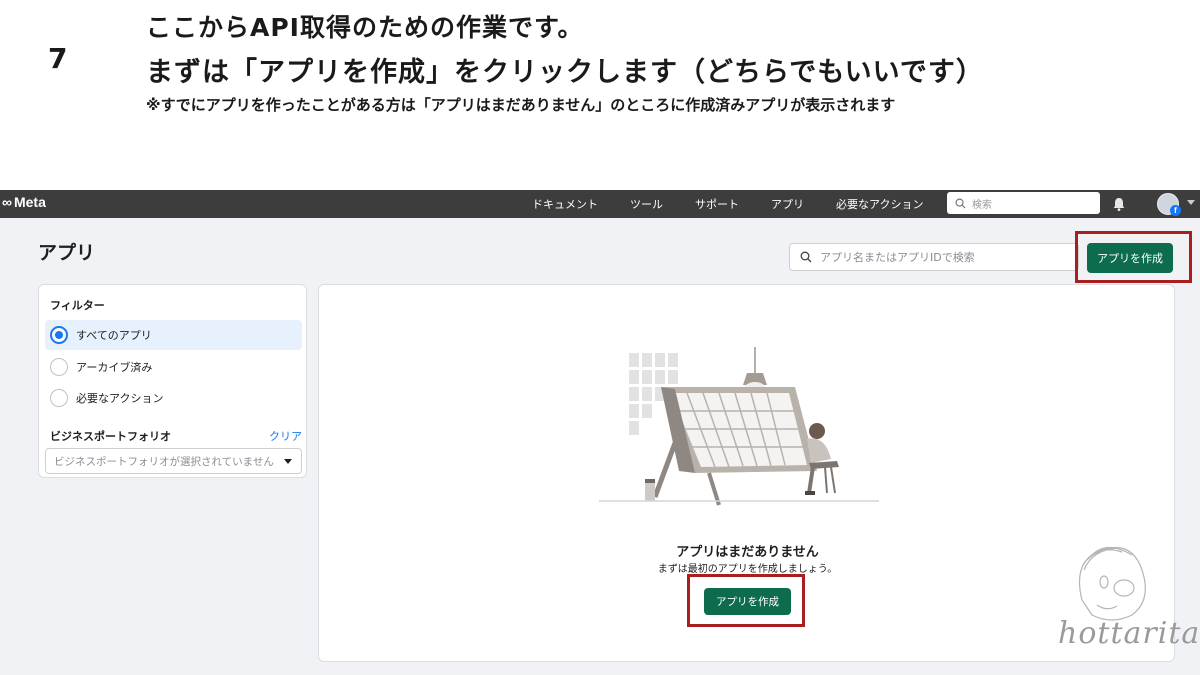 This screenshot has width=1200, height=675. Describe the element at coordinates (1191, 202) in the screenshot. I see `chevron-down-icon` at that location.